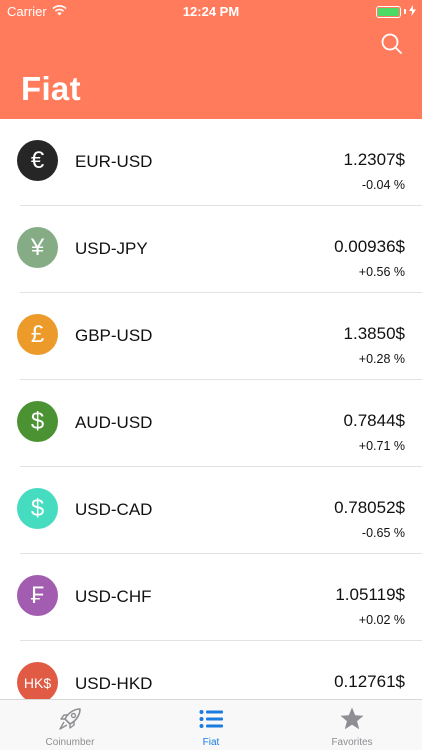  I want to click on tab-label: Coinumber, so click(70, 742).